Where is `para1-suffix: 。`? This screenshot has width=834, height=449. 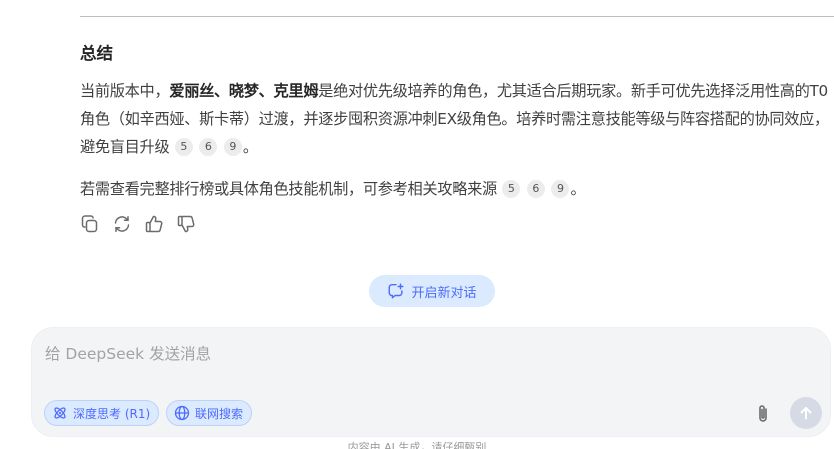
para1-suffix: 。 is located at coordinates (250, 147).